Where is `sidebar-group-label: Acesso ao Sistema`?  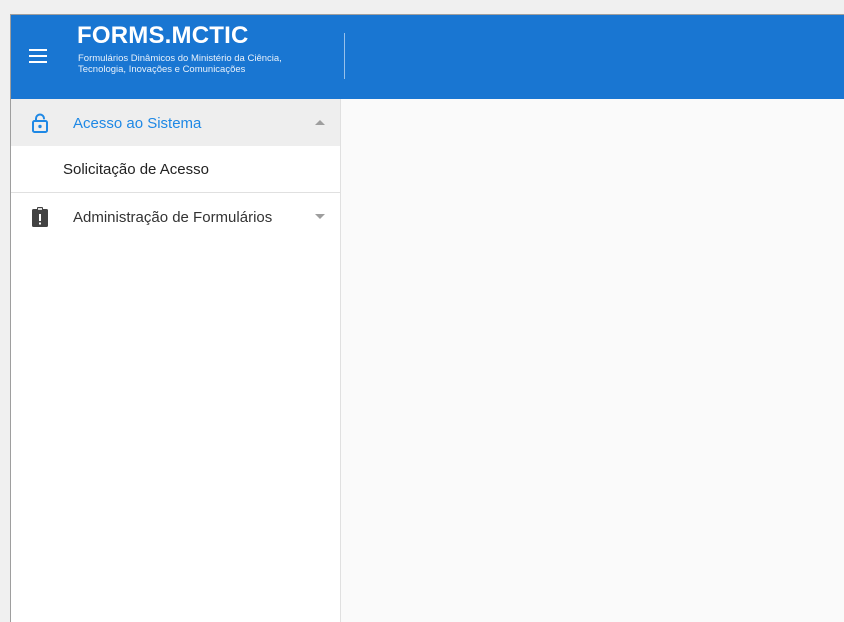 sidebar-group-label: Acesso ao Sistema is located at coordinates (137, 123).